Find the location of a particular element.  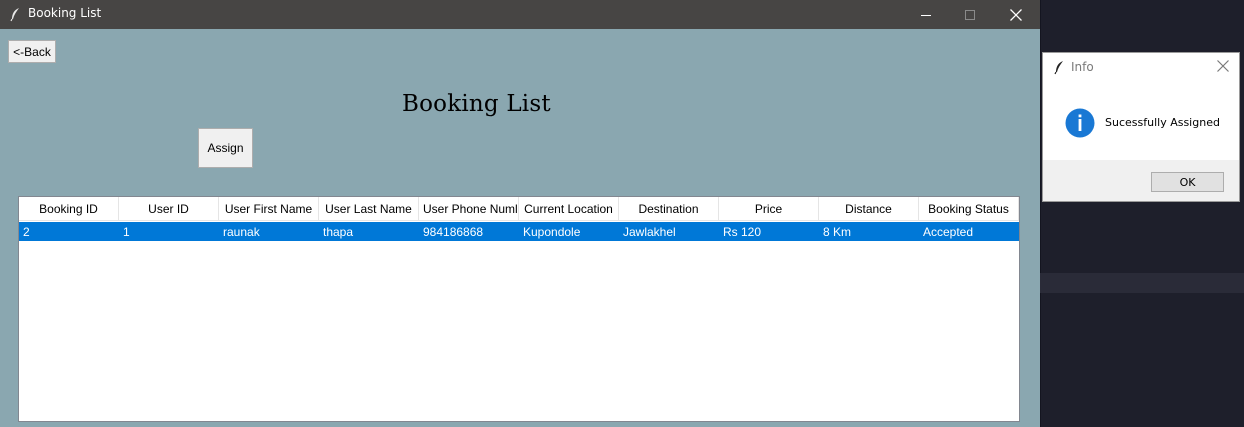

back-button: <-Back is located at coordinates (32, 51).